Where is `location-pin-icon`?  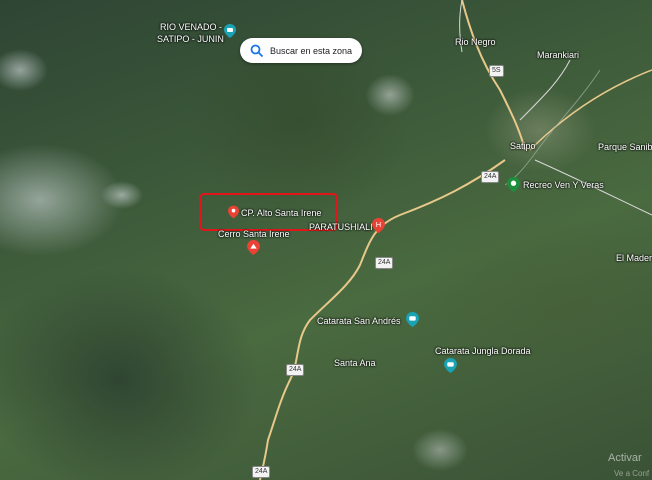
location-pin-icon is located at coordinates (233, 212).